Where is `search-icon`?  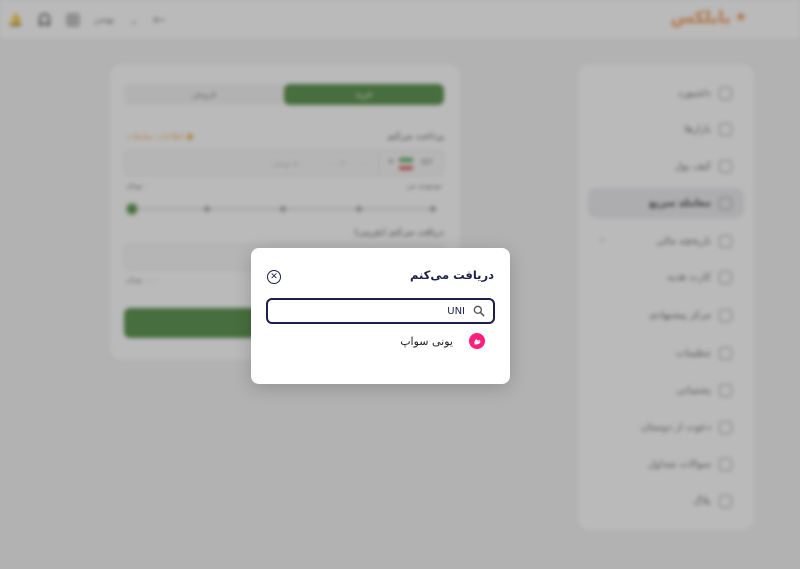
search-icon is located at coordinates (479, 311).